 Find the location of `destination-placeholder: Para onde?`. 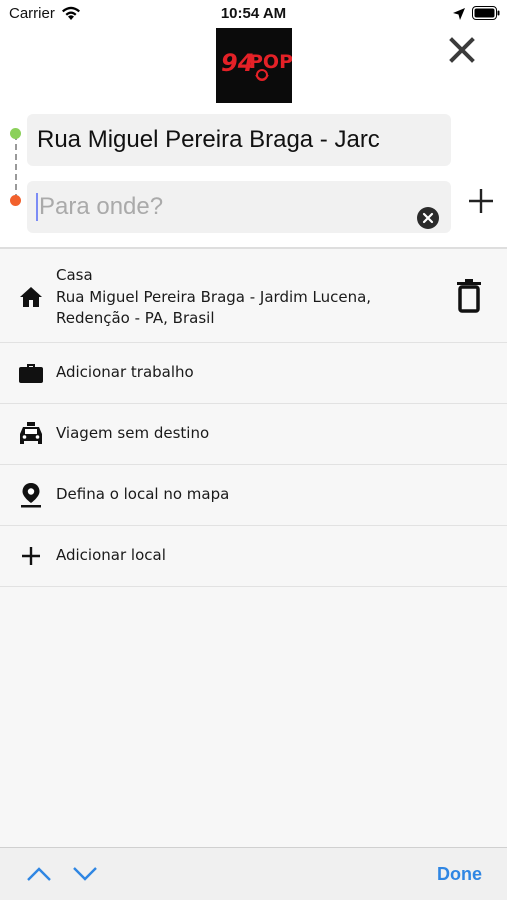

destination-placeholder: Para onde? is located at coordinates (101, 206).